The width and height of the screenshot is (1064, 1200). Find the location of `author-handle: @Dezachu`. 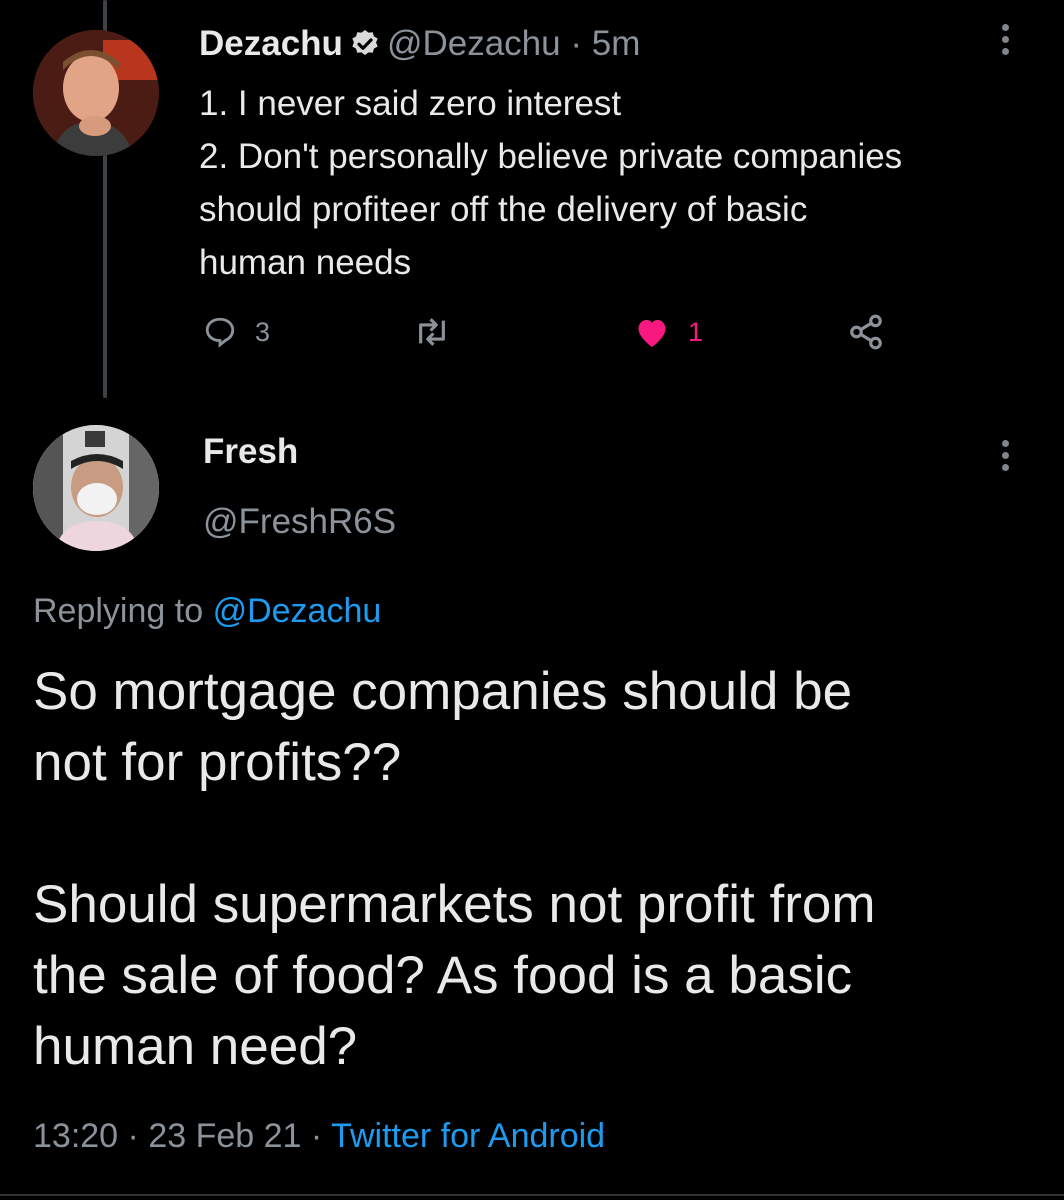

author-handle: @Dezachu is located at coordinates (474, 43).